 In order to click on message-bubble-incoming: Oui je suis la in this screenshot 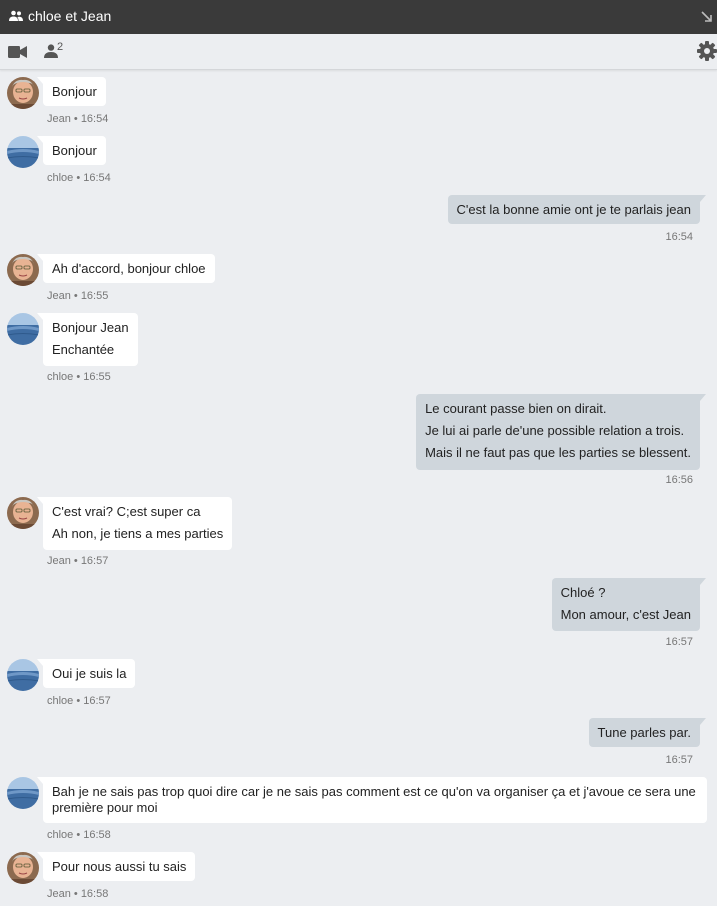, I will do `click(86, 673)`.